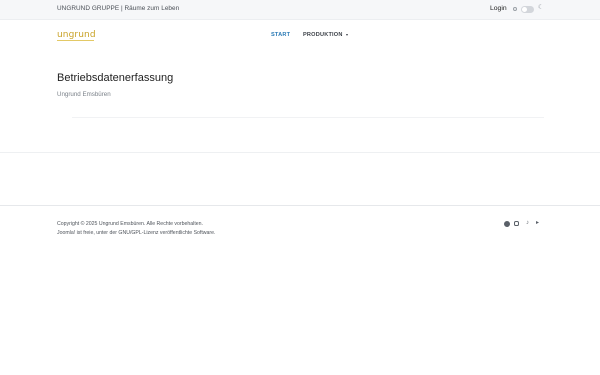 Image resolution: width=600 pixels, height=375 pixels. Describe the element at coordinates (516, 223) in the screenshot. I see `instagram-icon` at that location.